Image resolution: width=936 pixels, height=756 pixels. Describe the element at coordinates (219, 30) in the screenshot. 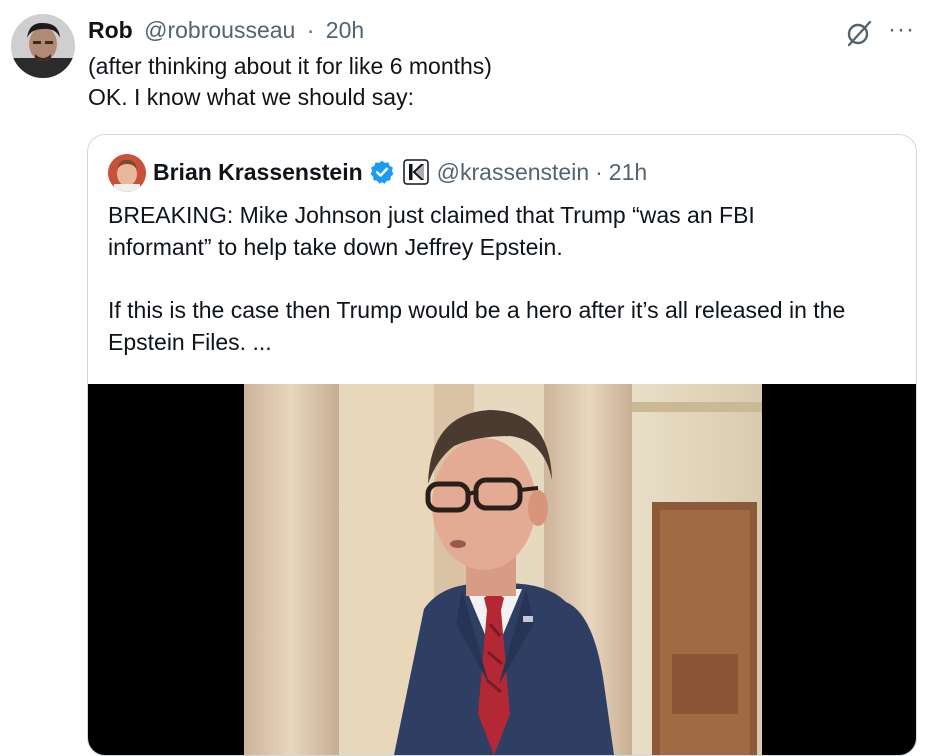

I see `author-handle: @robrousseau` at that location.